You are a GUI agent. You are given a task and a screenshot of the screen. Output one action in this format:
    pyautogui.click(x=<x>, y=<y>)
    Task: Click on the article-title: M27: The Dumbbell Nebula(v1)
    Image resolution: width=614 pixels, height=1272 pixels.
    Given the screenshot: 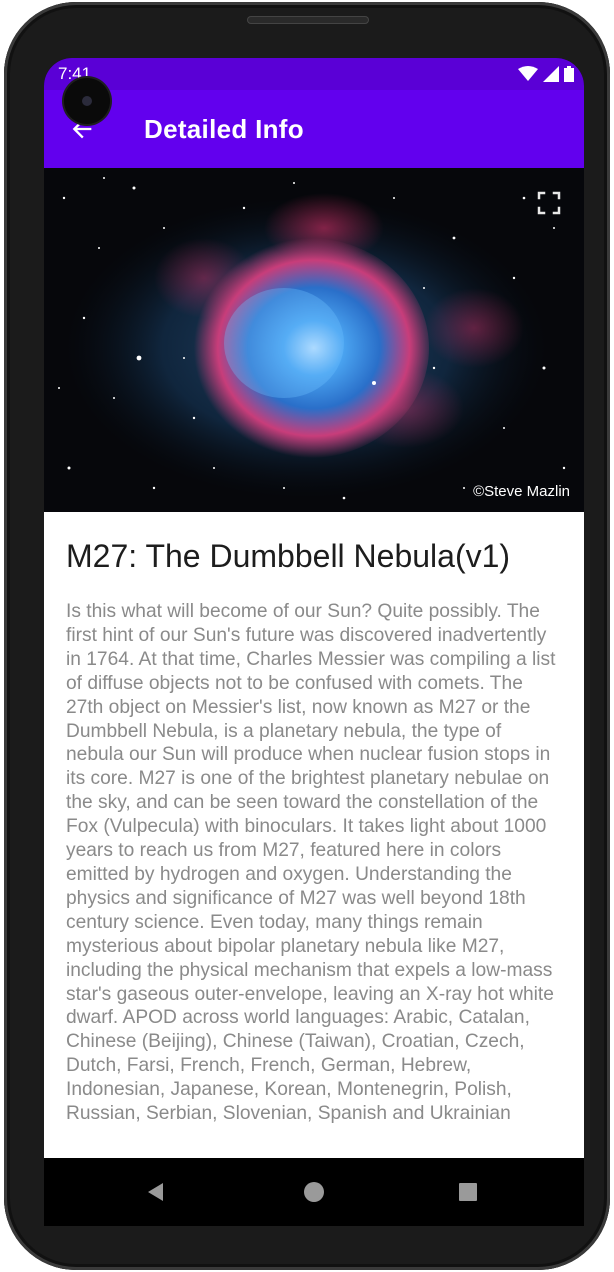 What is the action you would take?
    pyautogui.click(x=288, y=556)
    